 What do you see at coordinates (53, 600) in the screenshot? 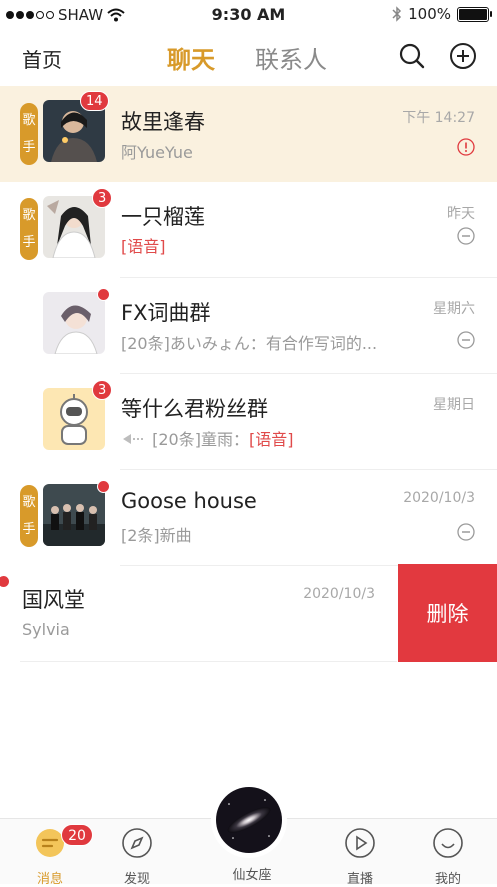
I see `conversation-name: 国风堂` at bounding box center [53, 600].